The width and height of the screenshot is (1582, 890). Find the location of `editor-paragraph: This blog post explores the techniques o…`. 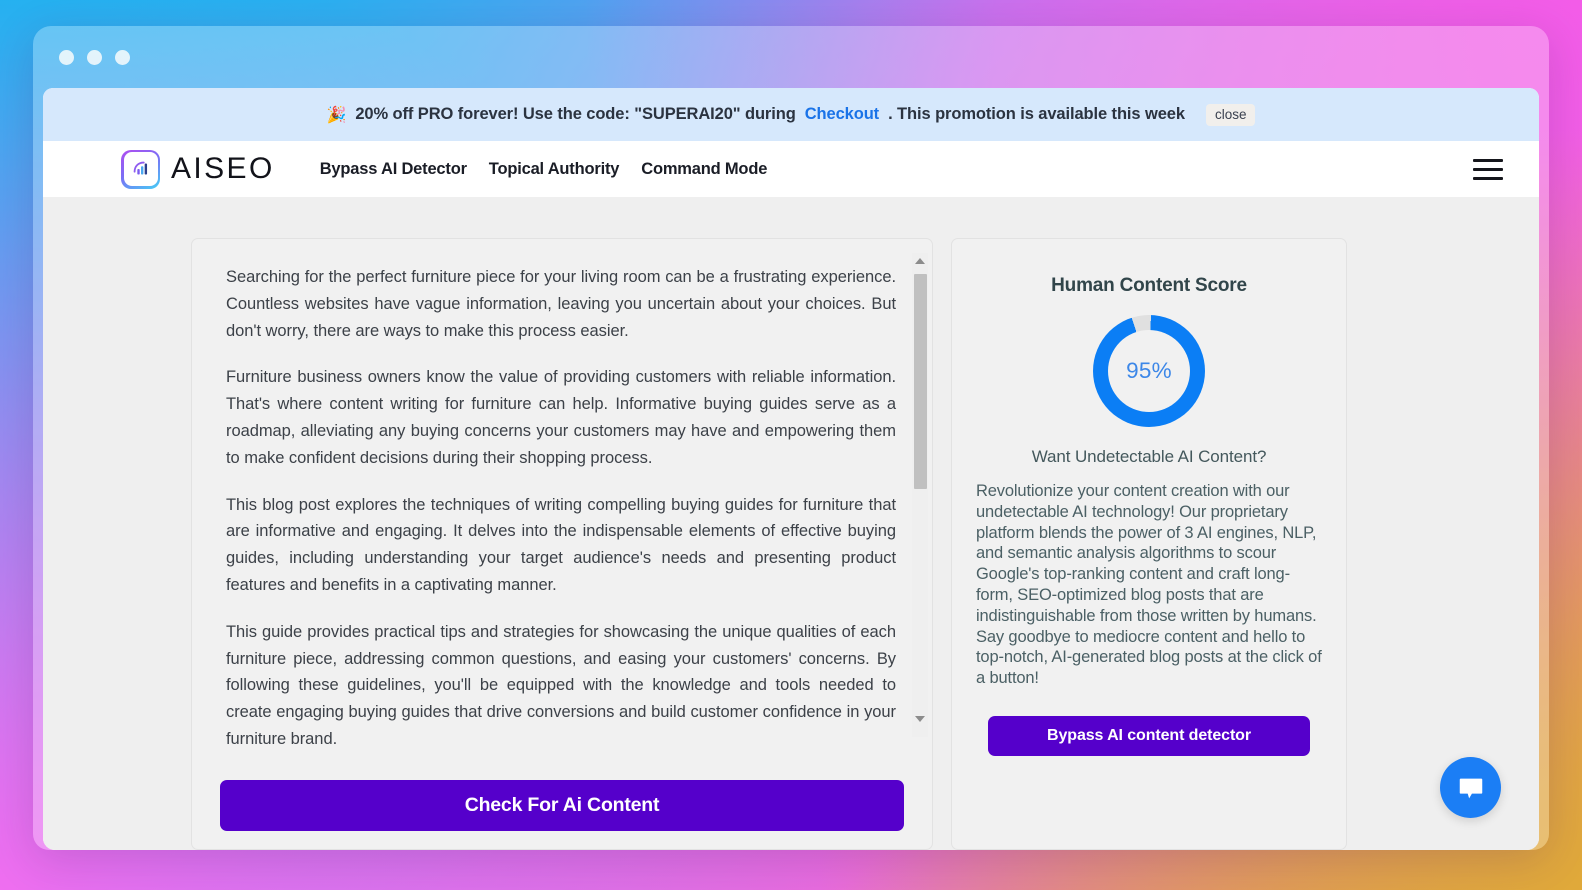

editor-paragraph: This blog post explores the techniques o… is located at coordinates (561, 544).